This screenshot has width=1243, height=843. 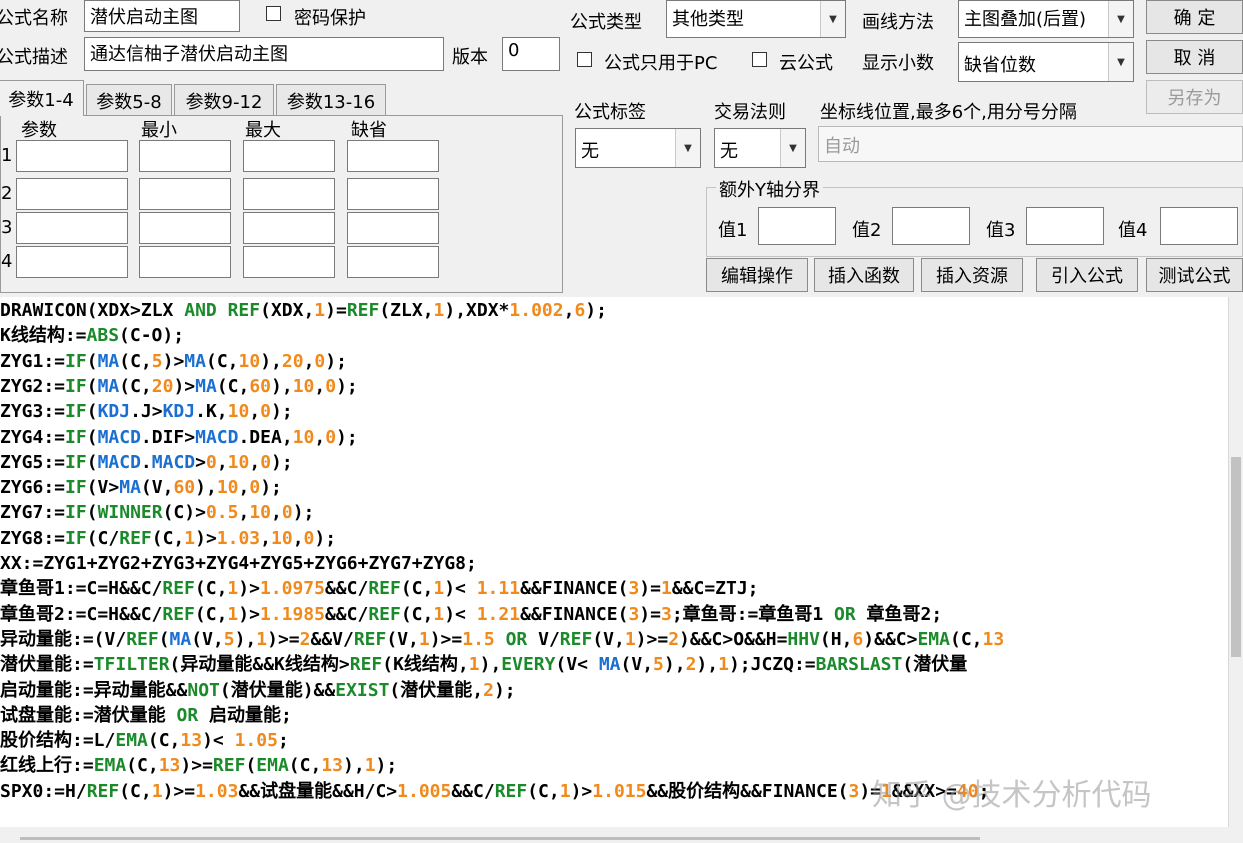 I want to click on edit-operations-button: 编辑操作, so click(x=757, y=275).